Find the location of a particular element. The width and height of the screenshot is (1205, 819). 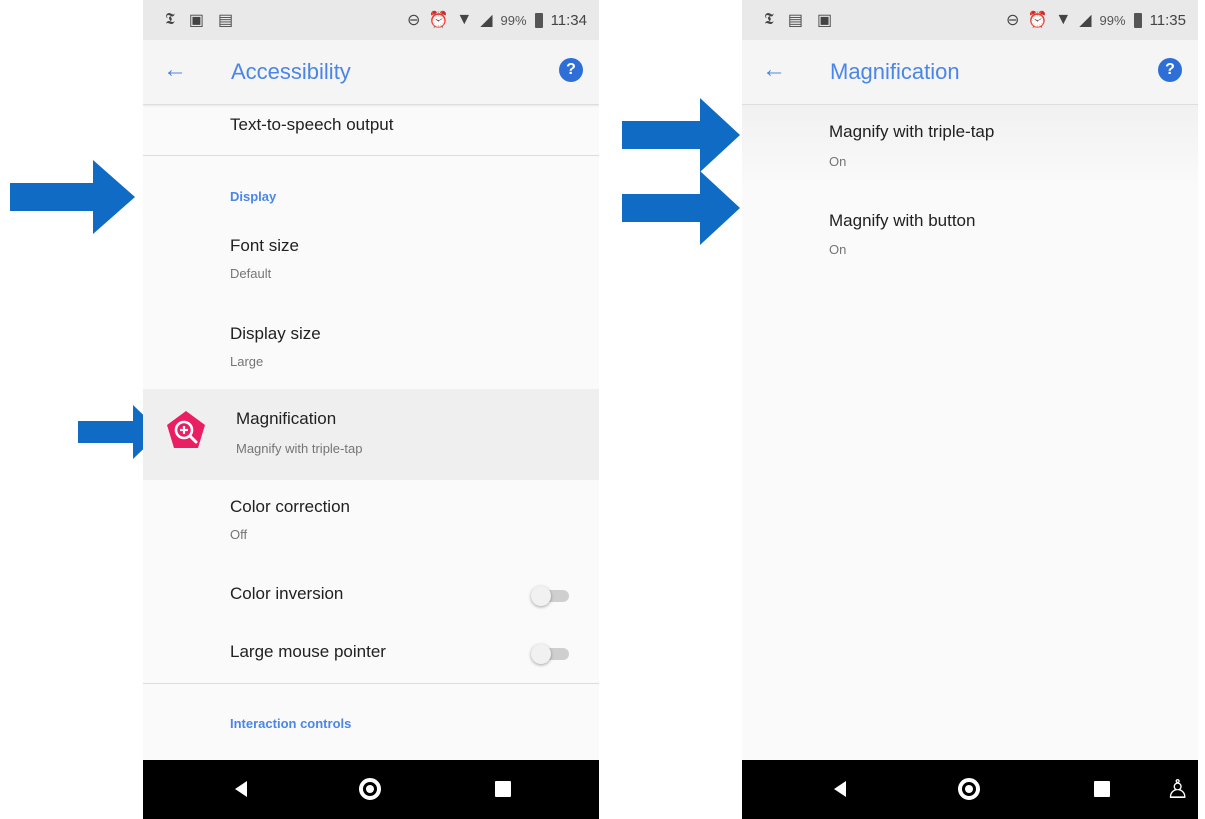

callout-arrow-triple-tap is located at coordinates (681, 135).